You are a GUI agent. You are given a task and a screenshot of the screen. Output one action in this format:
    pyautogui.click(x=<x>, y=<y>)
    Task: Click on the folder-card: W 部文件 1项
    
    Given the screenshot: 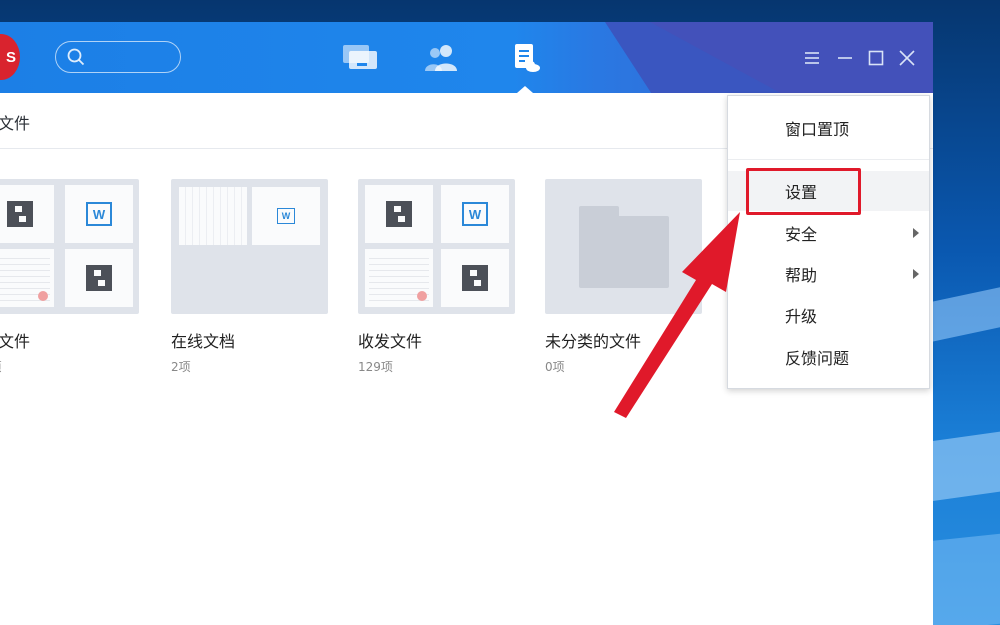 What is the action you would take?
    pyautogui.click(x=69, y=277)
    